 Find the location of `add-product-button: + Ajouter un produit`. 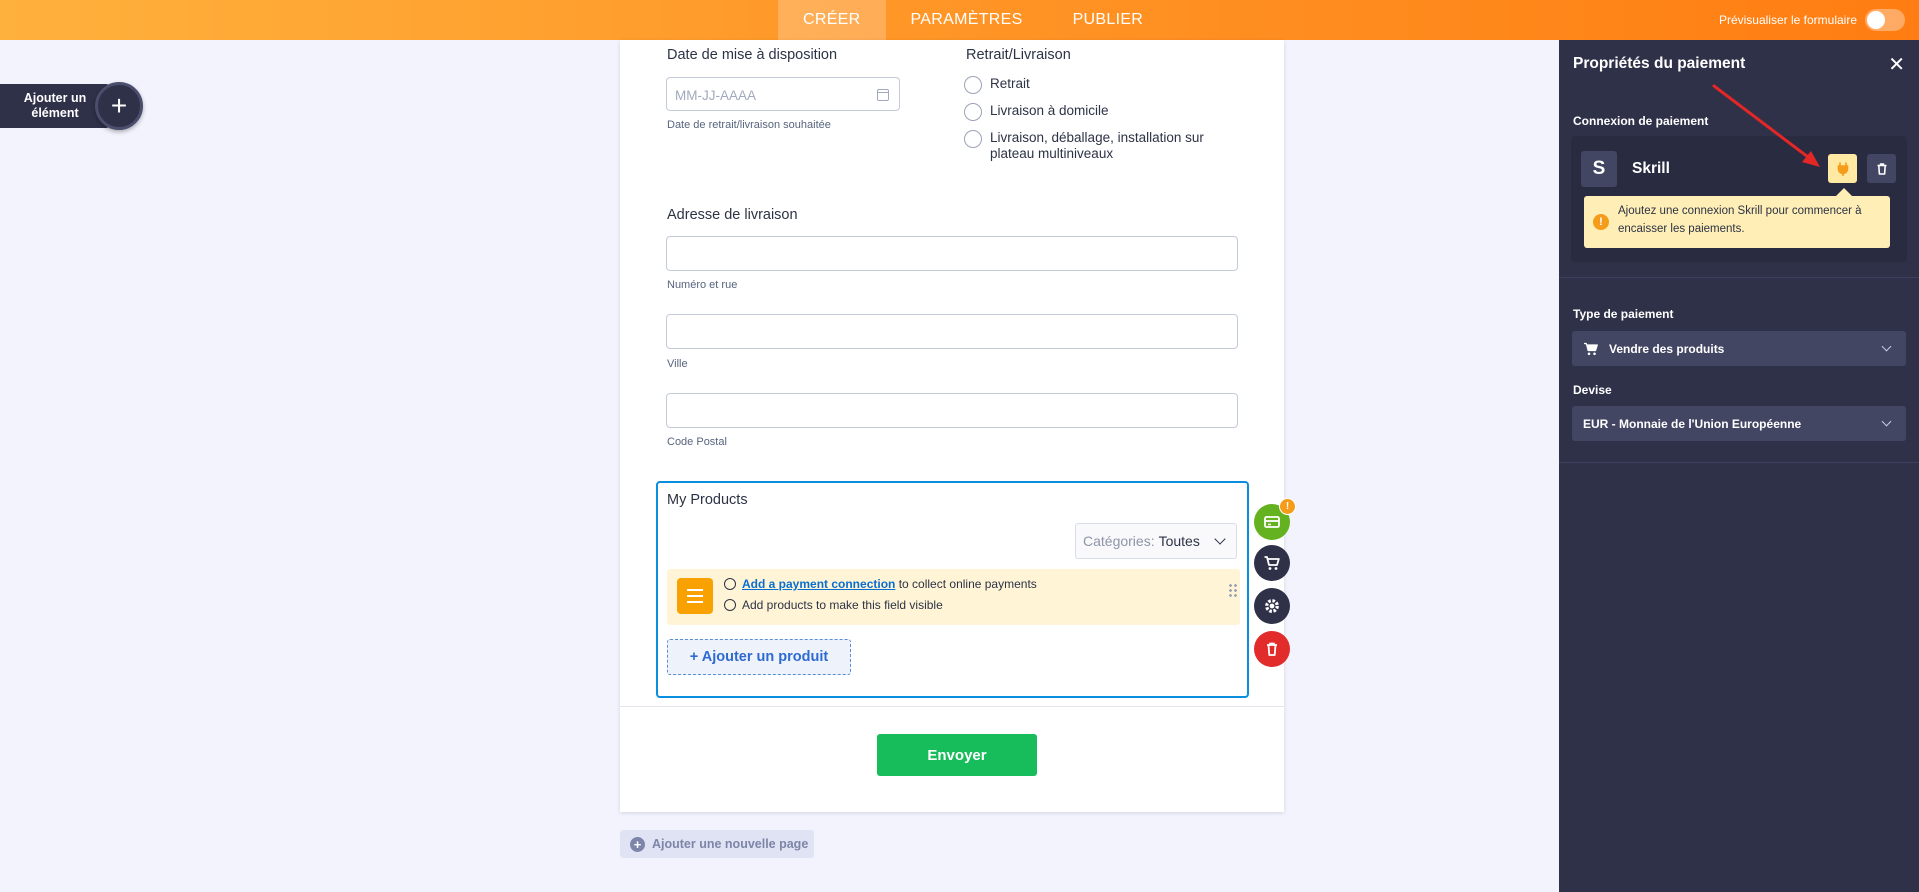

add-product-button: + Ajouter un produit is located at coordinates (759, 657).